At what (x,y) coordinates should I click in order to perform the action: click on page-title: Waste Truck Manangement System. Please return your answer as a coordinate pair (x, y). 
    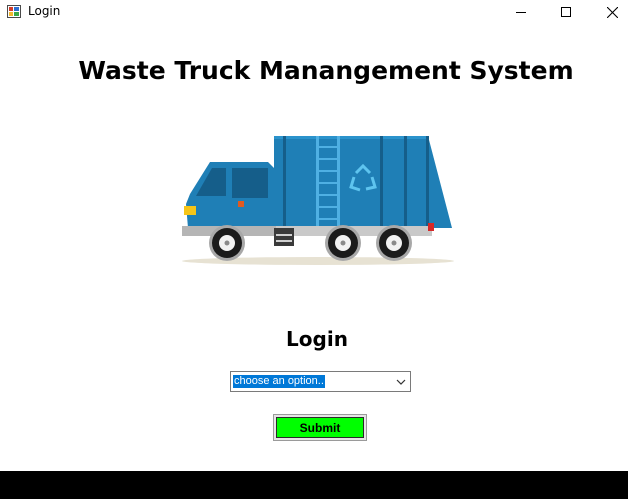
    Looking at the image, I should click on (326, 70).